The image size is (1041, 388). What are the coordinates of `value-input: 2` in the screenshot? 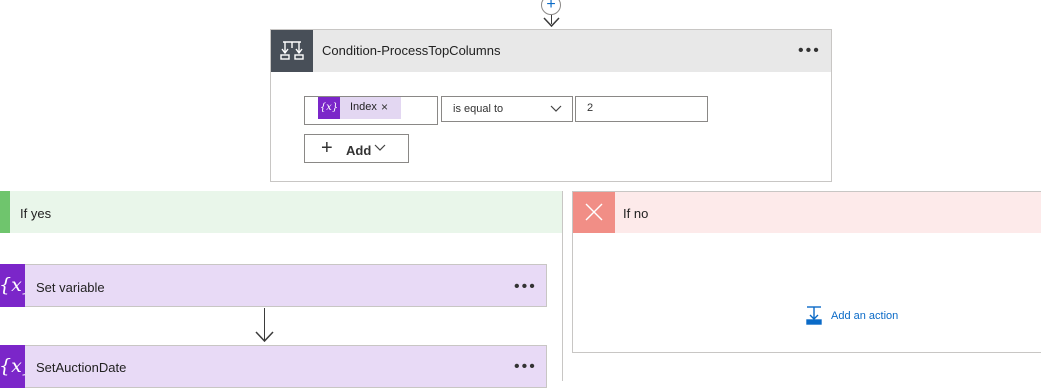 It's located at (641, 109).